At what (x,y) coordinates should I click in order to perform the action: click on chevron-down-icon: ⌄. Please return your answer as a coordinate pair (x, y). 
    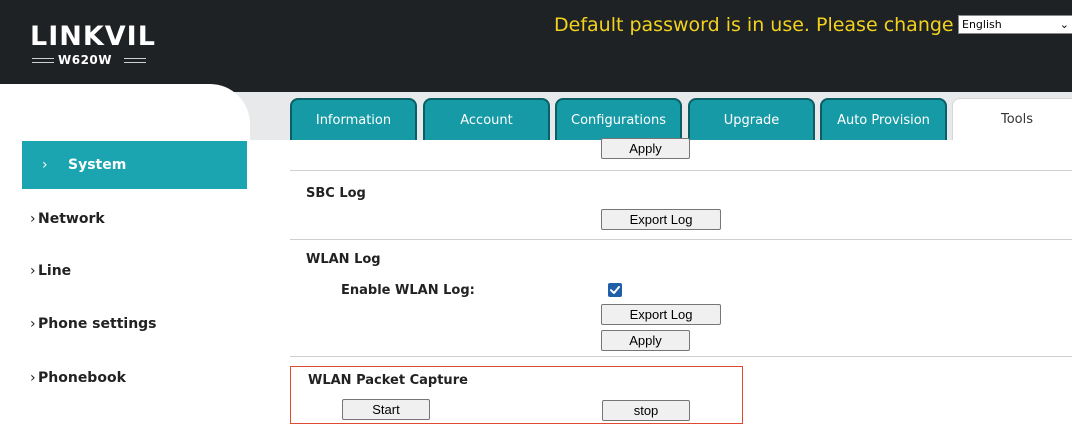
    Looking at the image, I should click on (1064, 24).